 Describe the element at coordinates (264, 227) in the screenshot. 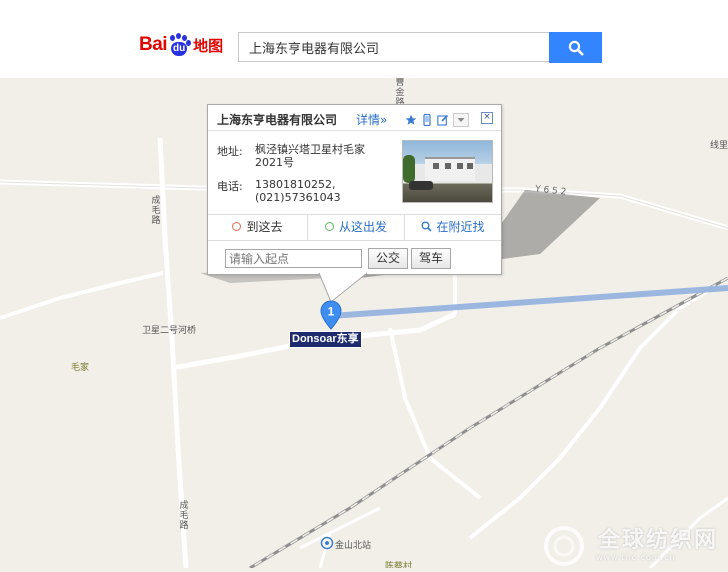

I see `tab-go-here-label: 到这去` at that location.